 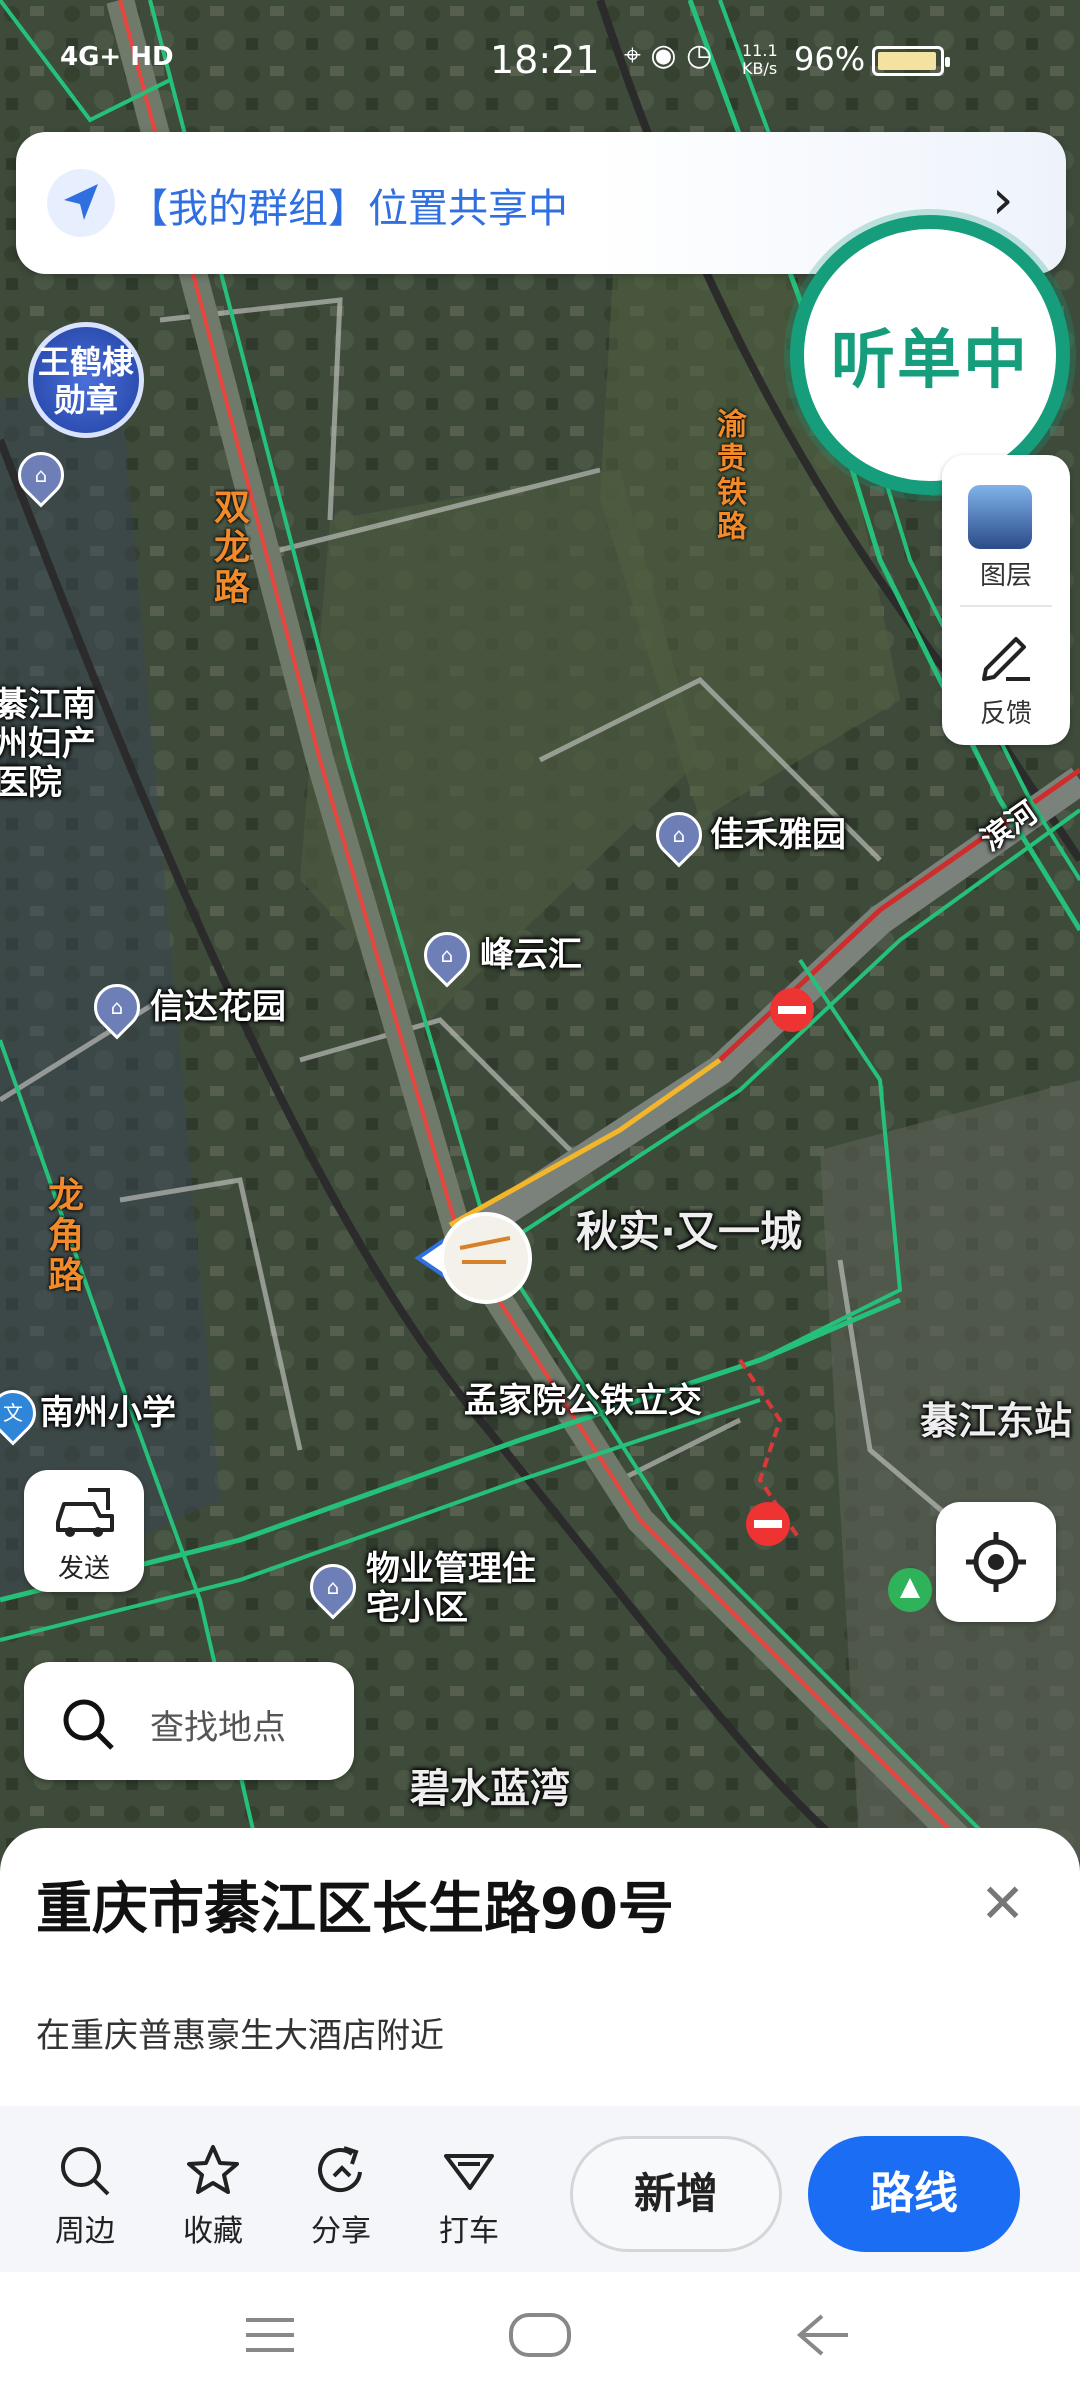 I want to click on route-button: 路线, so click(x=914, y=2194).